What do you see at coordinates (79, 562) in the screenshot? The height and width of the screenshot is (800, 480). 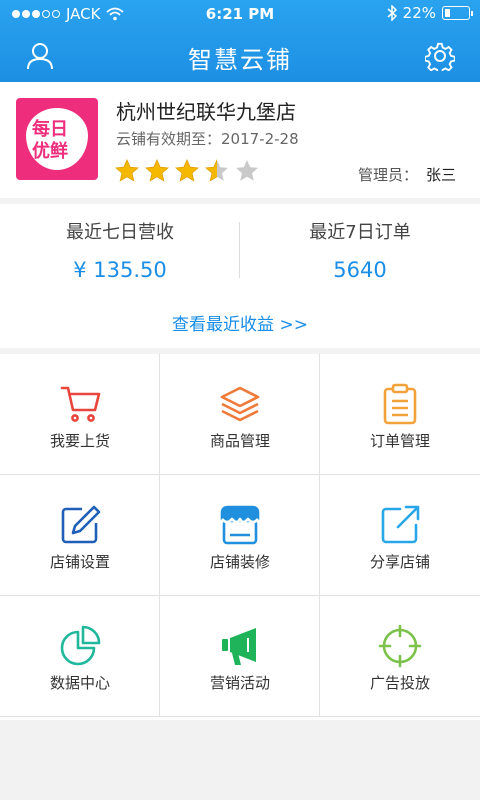 I see `menu-label: 店铺设置` at bounding box center [79, 562].